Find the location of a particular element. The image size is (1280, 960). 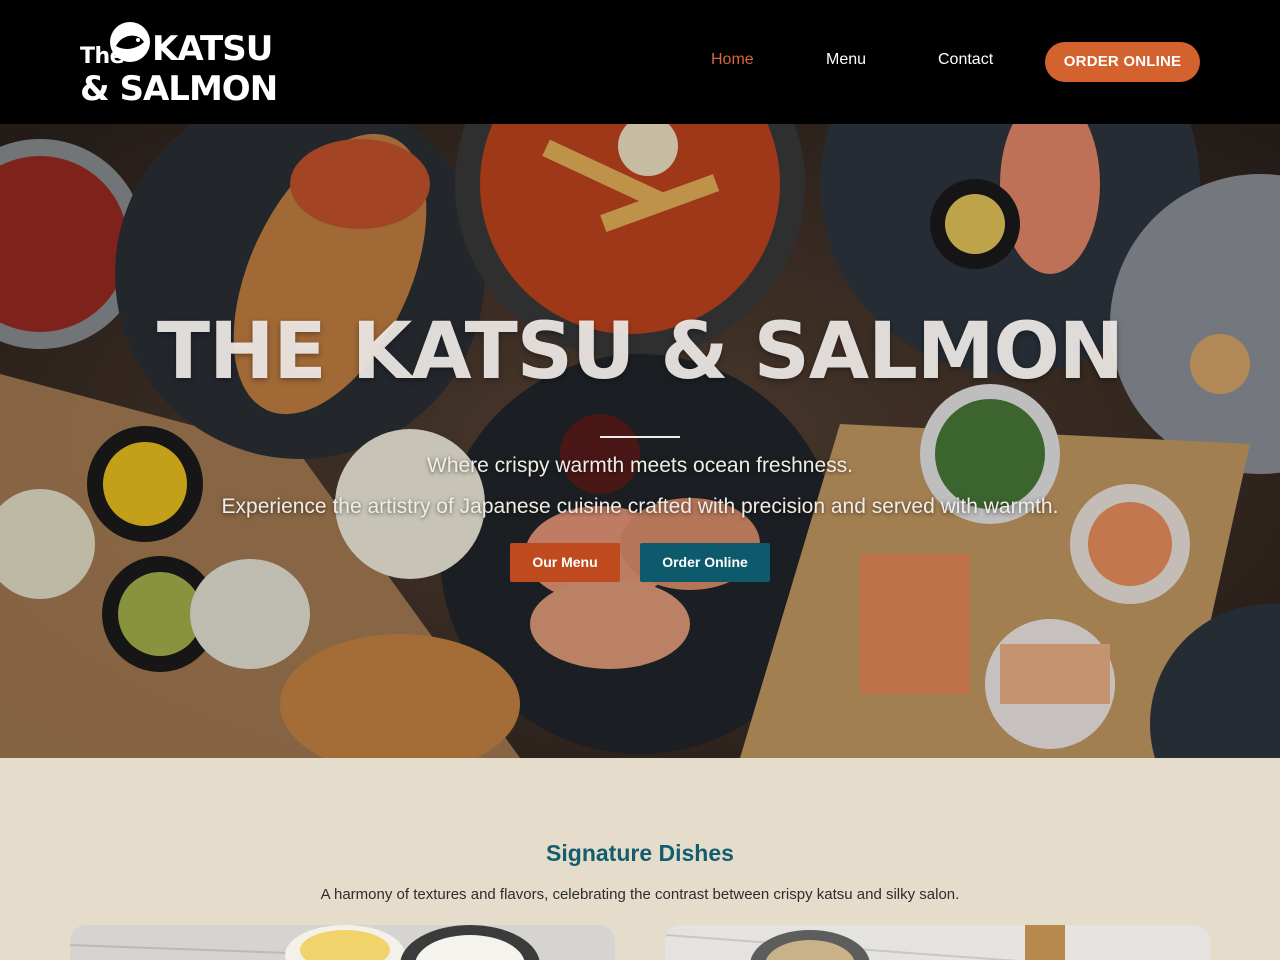

salmon-logo-icon is located at coordinates (130, 42).